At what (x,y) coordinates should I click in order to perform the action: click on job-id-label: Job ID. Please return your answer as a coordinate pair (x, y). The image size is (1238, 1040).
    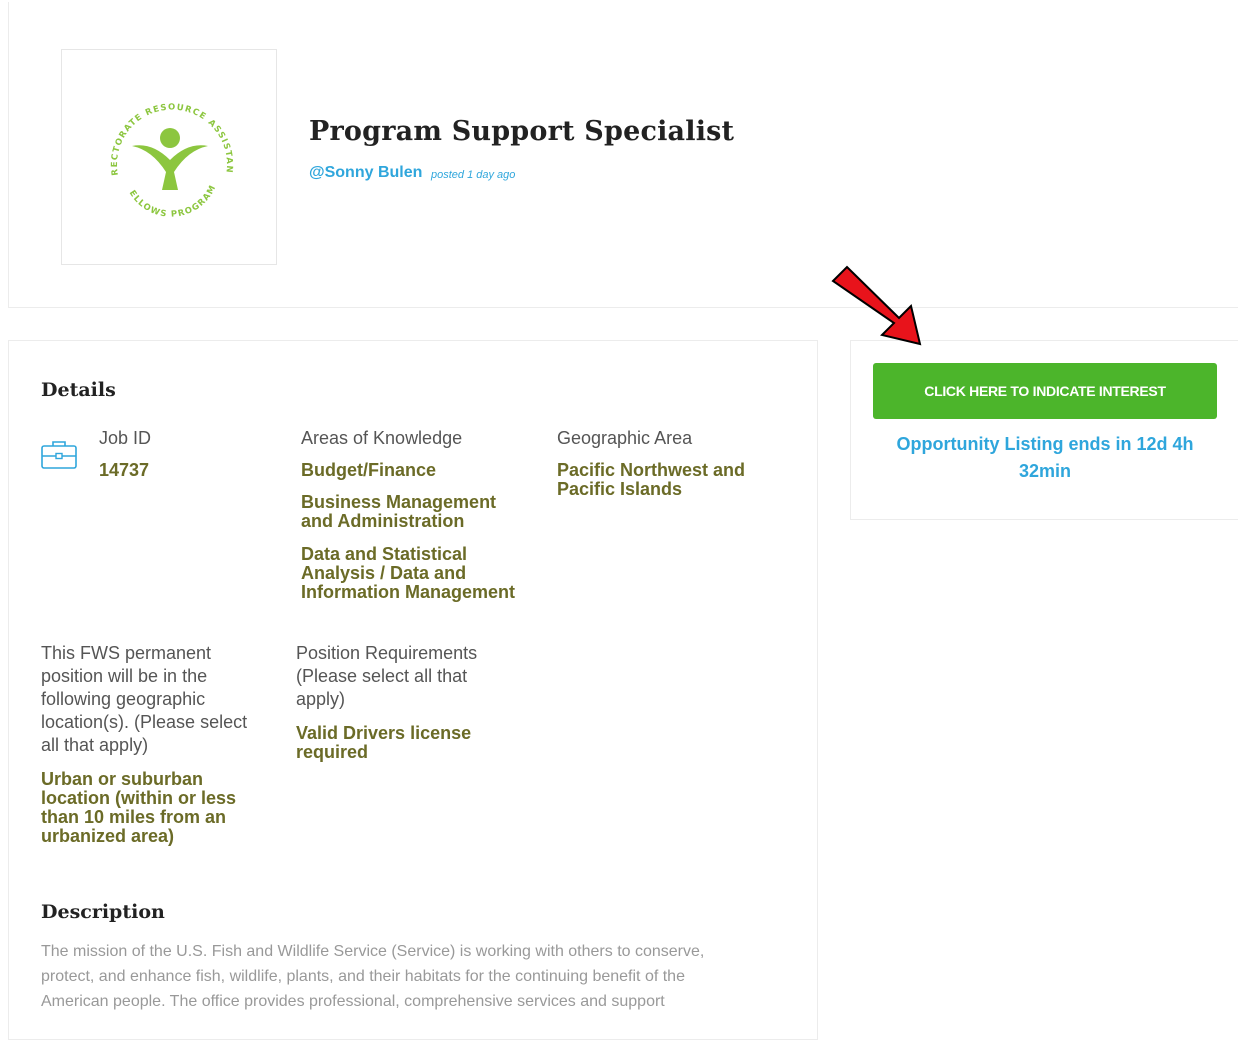
    Looking at the image, I should click on (125, 438).